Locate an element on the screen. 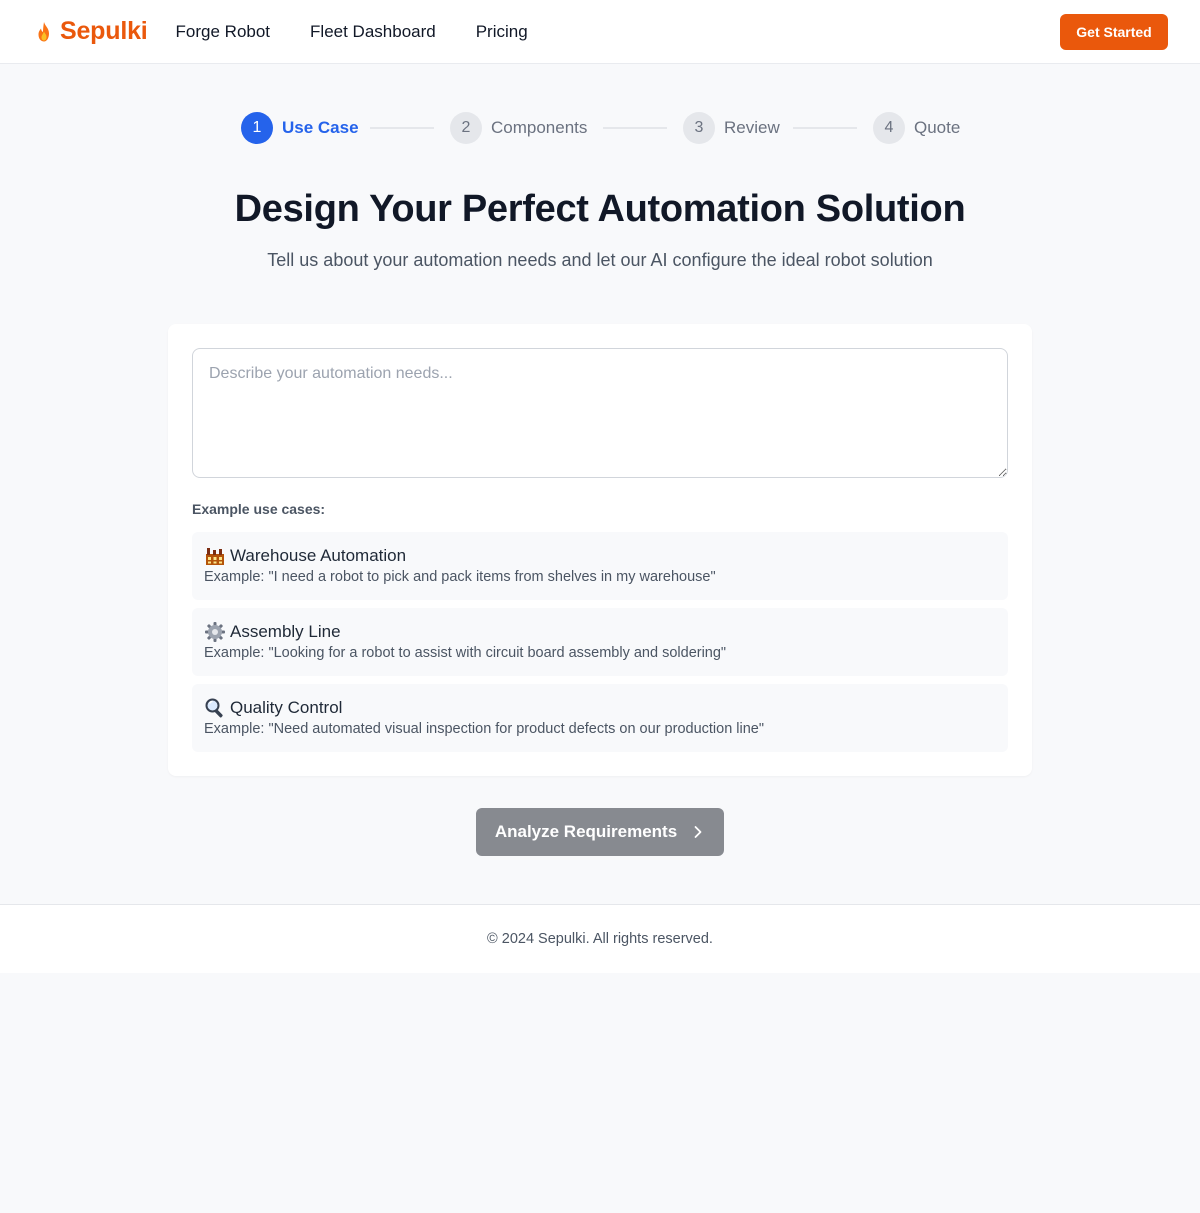  step-components: 2 Components is located at coordinates (518, 128).